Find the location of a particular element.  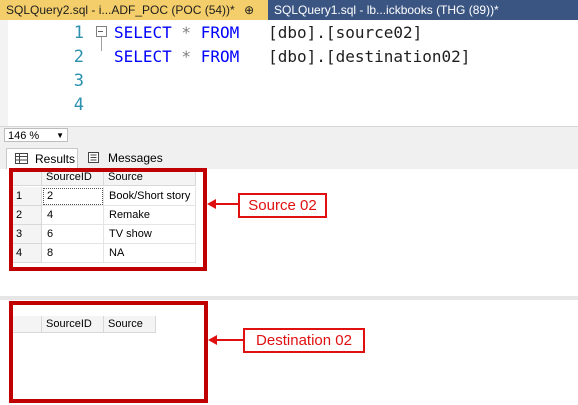

line-number: 2 is located at coordinates (78, 57).